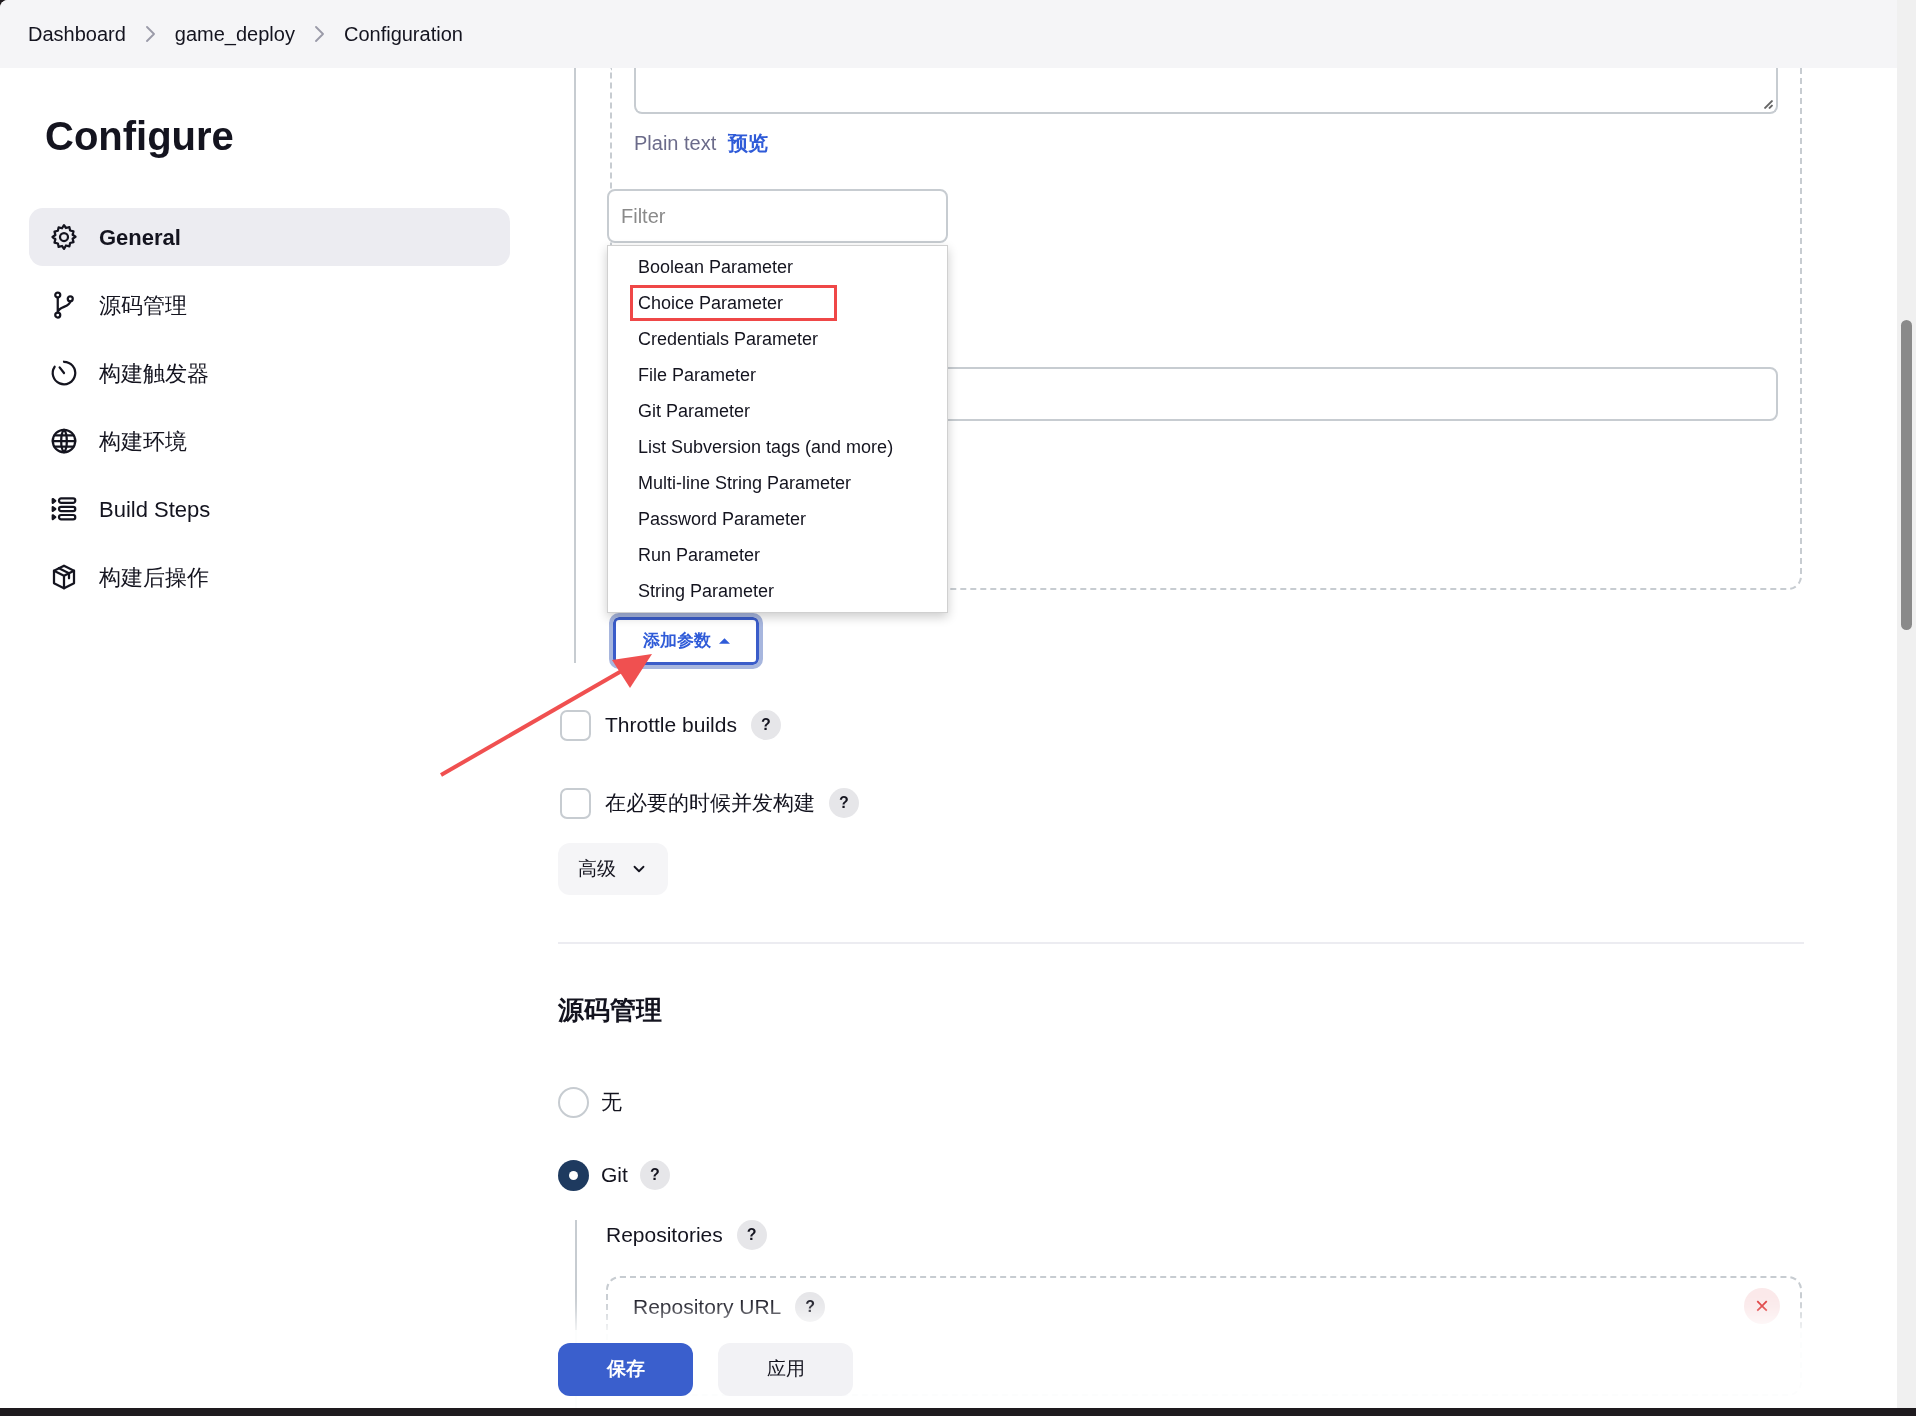 This screenshot has width=1916, height=1416. Describe the element at coordinates (785, 1369) in the screenshot. I see `apply-button: 应用` at that location.